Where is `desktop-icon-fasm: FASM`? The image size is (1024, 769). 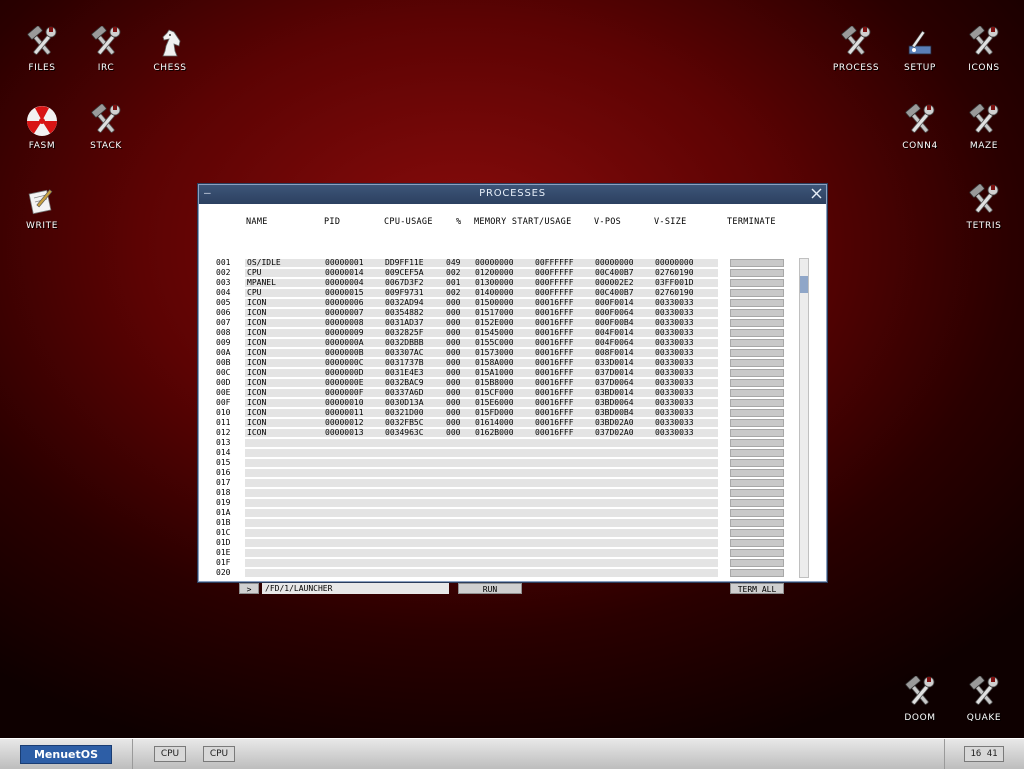 desktop-icon-fasm: FASM is located at coordinates (42, 127).